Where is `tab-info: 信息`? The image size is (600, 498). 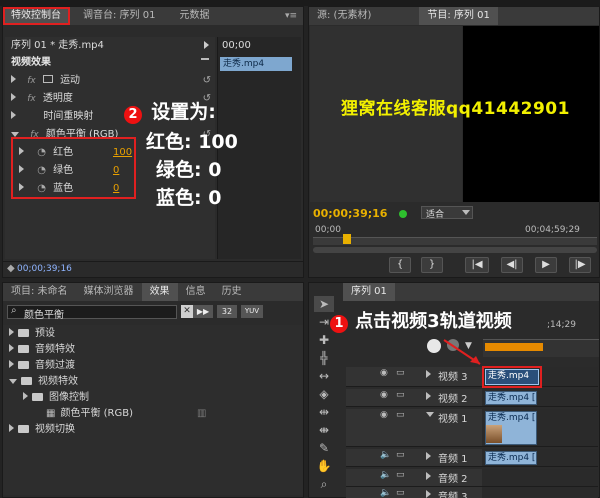 tab-info: 信息 is located at coordinates (196, 292).